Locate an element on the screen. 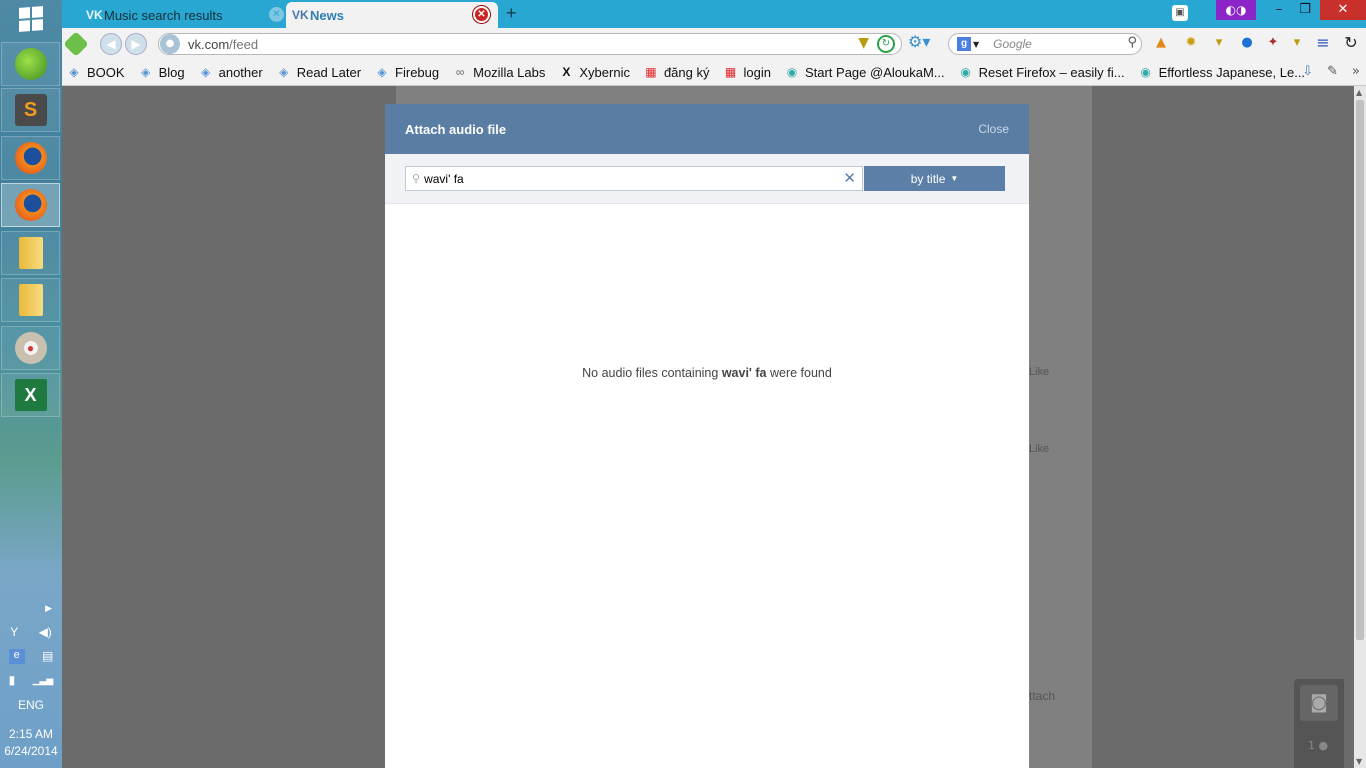 The image size is (1366, 768). feedly-icon is located at coordinates (76, 44).